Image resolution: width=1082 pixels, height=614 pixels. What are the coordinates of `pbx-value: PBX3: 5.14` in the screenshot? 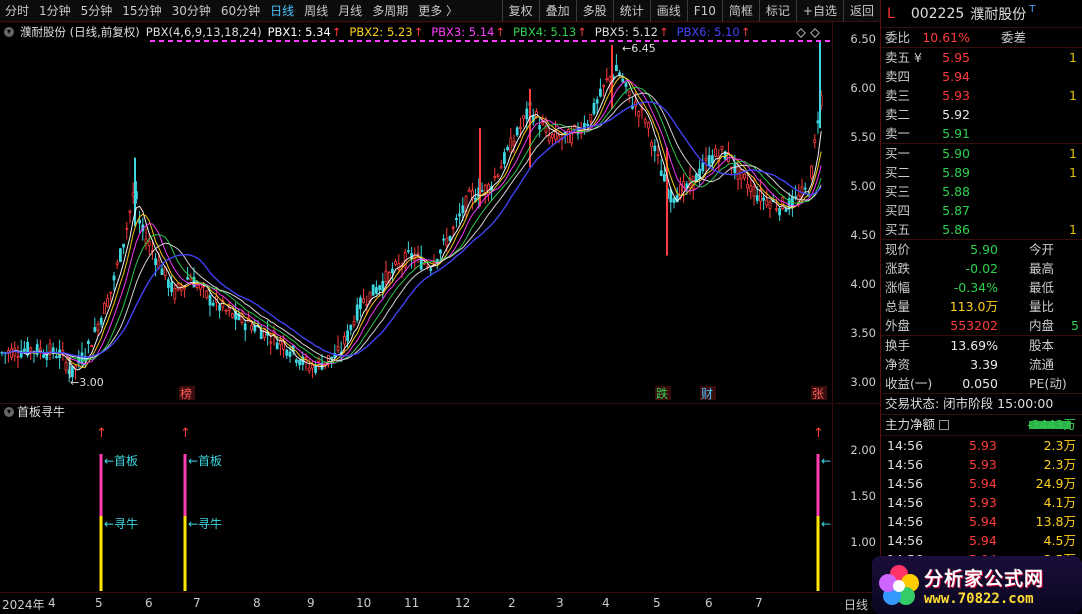 It's located at (463, 32).